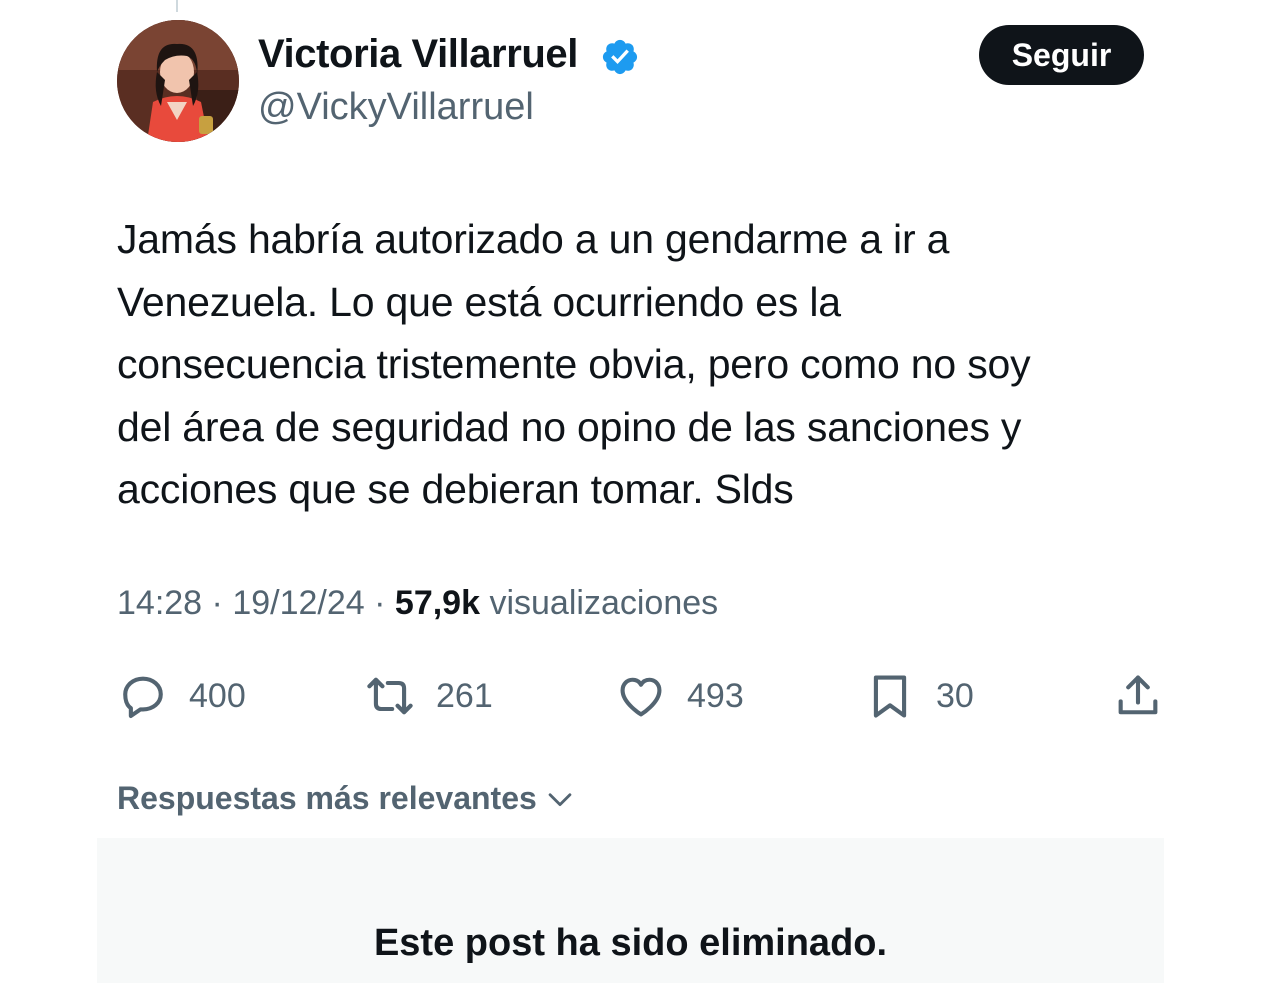 Image resolution: width=1280 pixels, height=983 pixels. Describe the element at coordinates (327, 798) in the screenshot. I see `replies-sort-label: Respuestas más relevantes` at that location.